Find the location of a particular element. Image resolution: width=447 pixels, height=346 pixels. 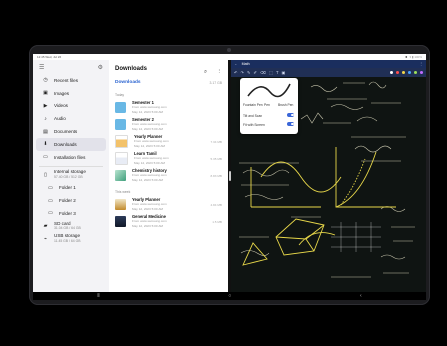

menu-icon: ☰ is located at coordinates (41, 67).